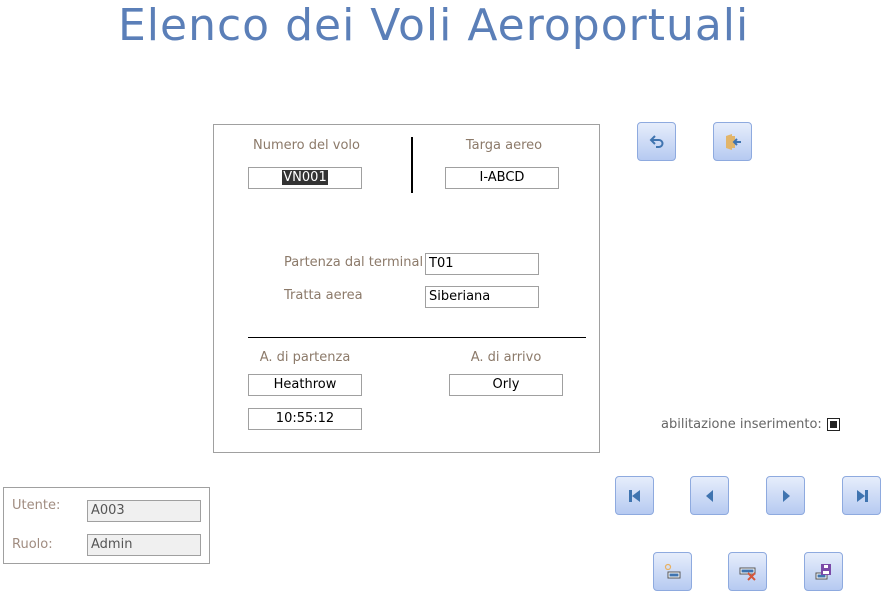  I want to click on new-record-button, so click(672, 571).